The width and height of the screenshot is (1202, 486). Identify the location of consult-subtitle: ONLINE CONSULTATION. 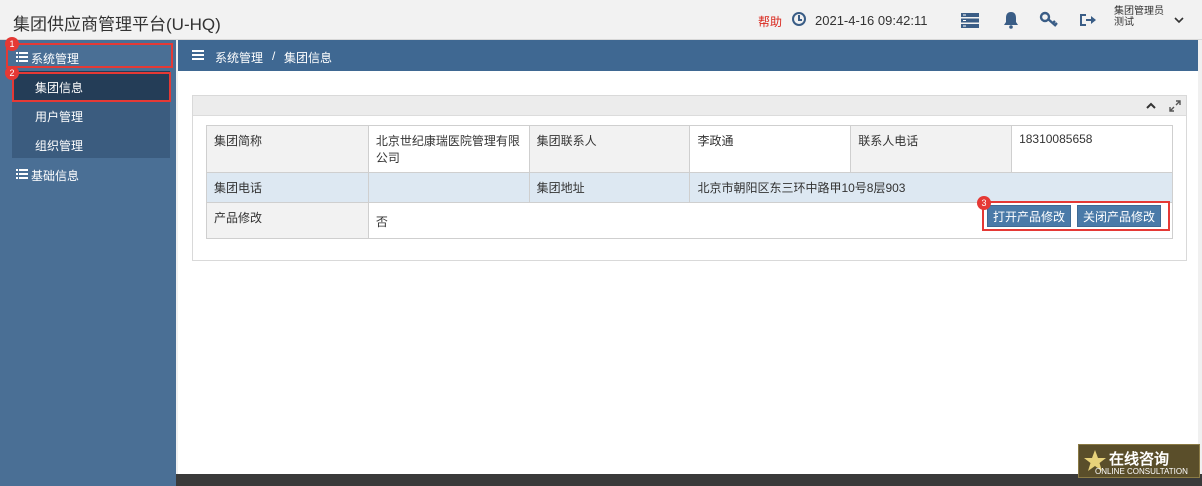
(1141, 471).